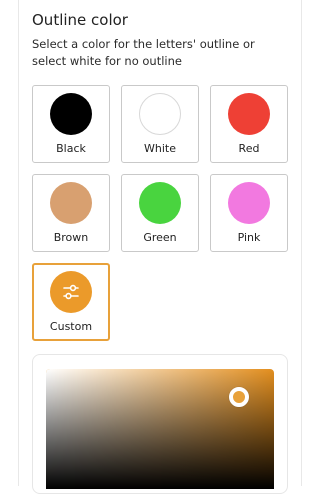  I want to click on pink-swatch, so click(249, 203).